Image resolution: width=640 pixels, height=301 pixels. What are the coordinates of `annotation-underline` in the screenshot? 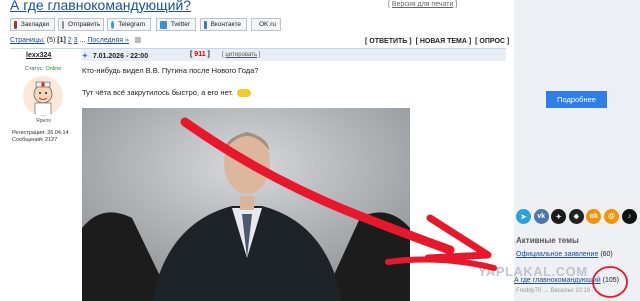 It's located at (441, 263).